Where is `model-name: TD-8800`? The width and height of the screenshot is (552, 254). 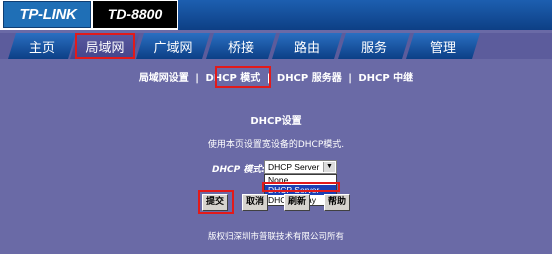 model-name: TD-8800 is located at coordinates (135, 14).